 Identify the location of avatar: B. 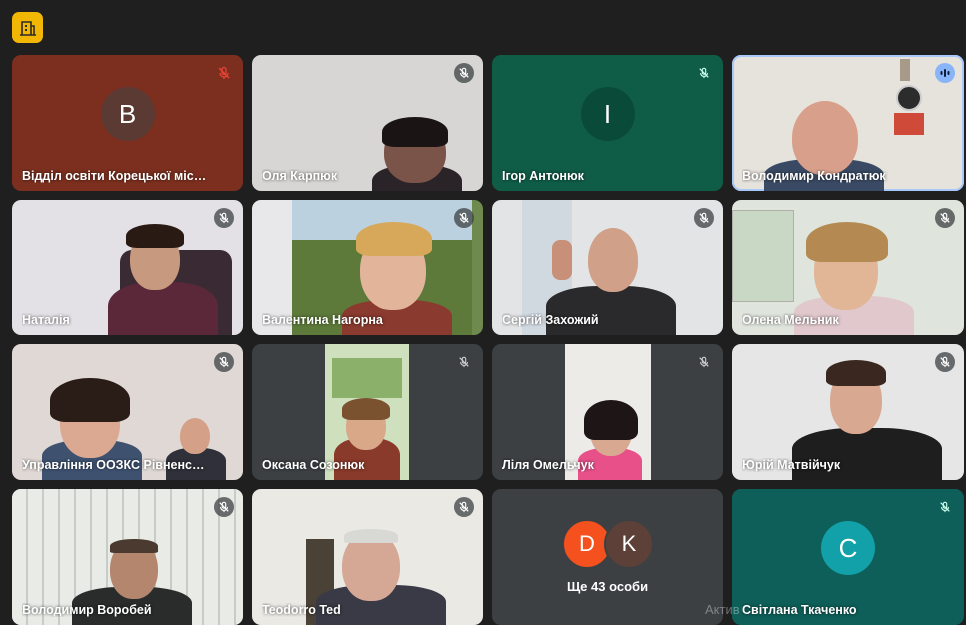
(127, 114).